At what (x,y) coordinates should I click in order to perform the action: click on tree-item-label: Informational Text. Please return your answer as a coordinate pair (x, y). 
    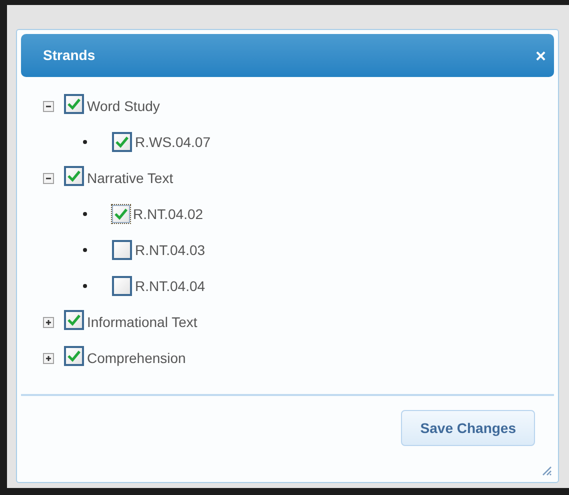
    Looking at the image, I should click on (142, 322).